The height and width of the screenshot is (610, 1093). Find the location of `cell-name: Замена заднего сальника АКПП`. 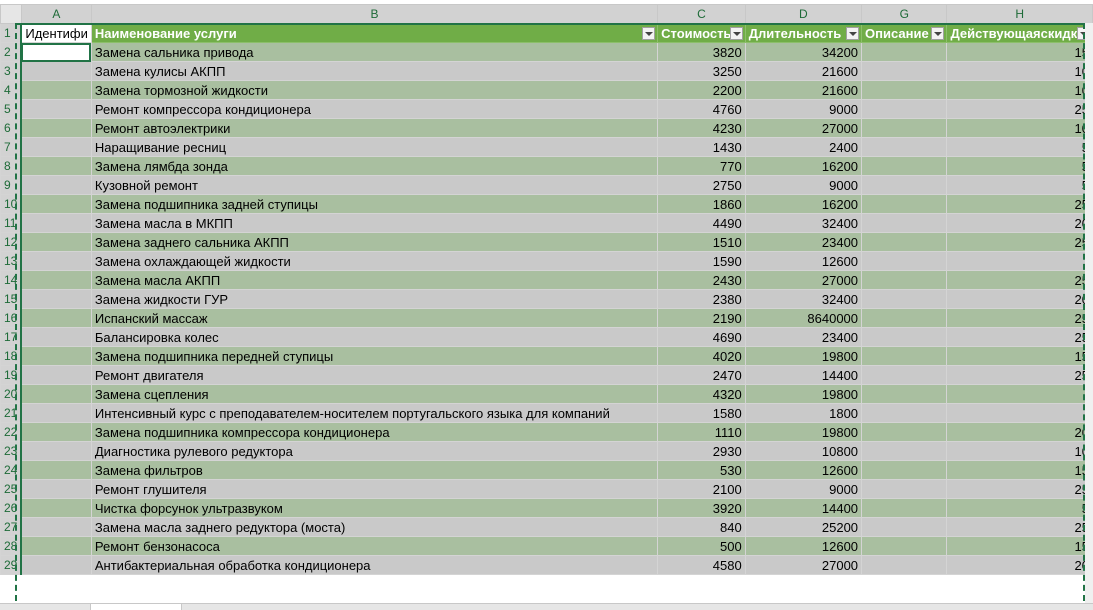

cell-name: Замена заднего сальника АКПП is located at coordinates (374, 242).